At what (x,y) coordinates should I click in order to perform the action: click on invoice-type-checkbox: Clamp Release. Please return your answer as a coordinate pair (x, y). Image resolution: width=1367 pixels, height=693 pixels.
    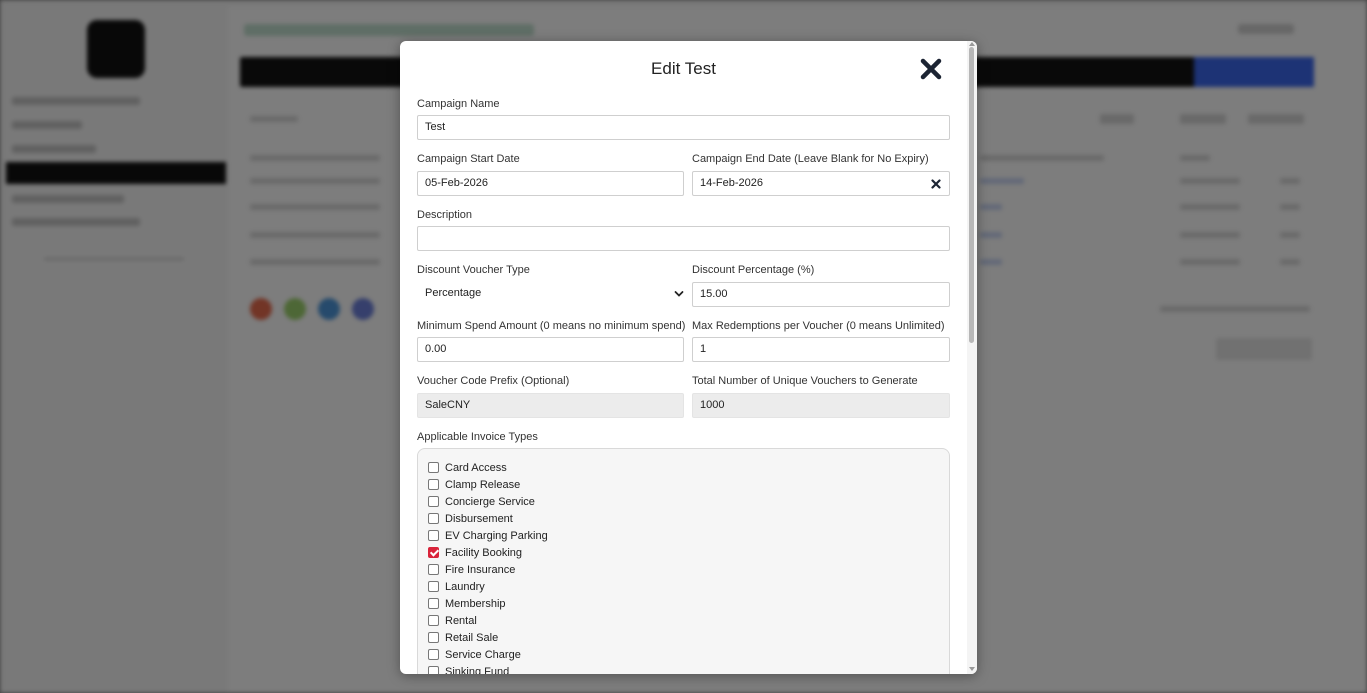
    Looking at the image, I should click on (474, 484).